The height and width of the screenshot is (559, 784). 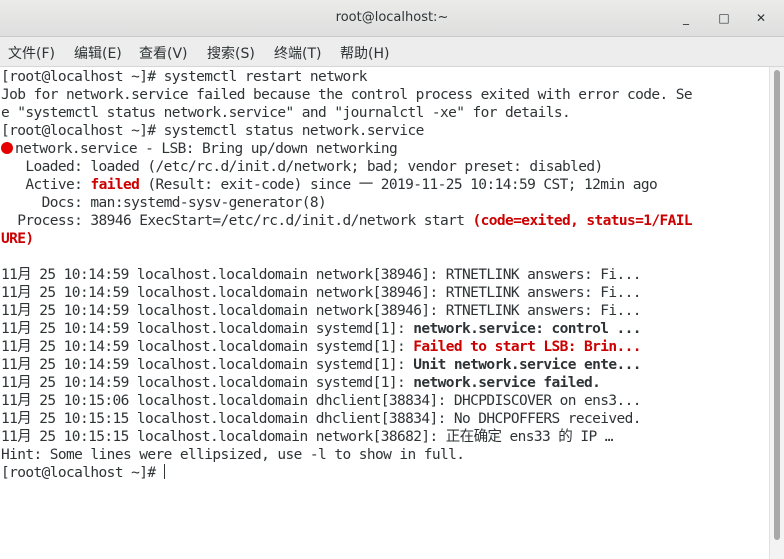 I want to click on active-status: failed, so click(x=115, y=185).